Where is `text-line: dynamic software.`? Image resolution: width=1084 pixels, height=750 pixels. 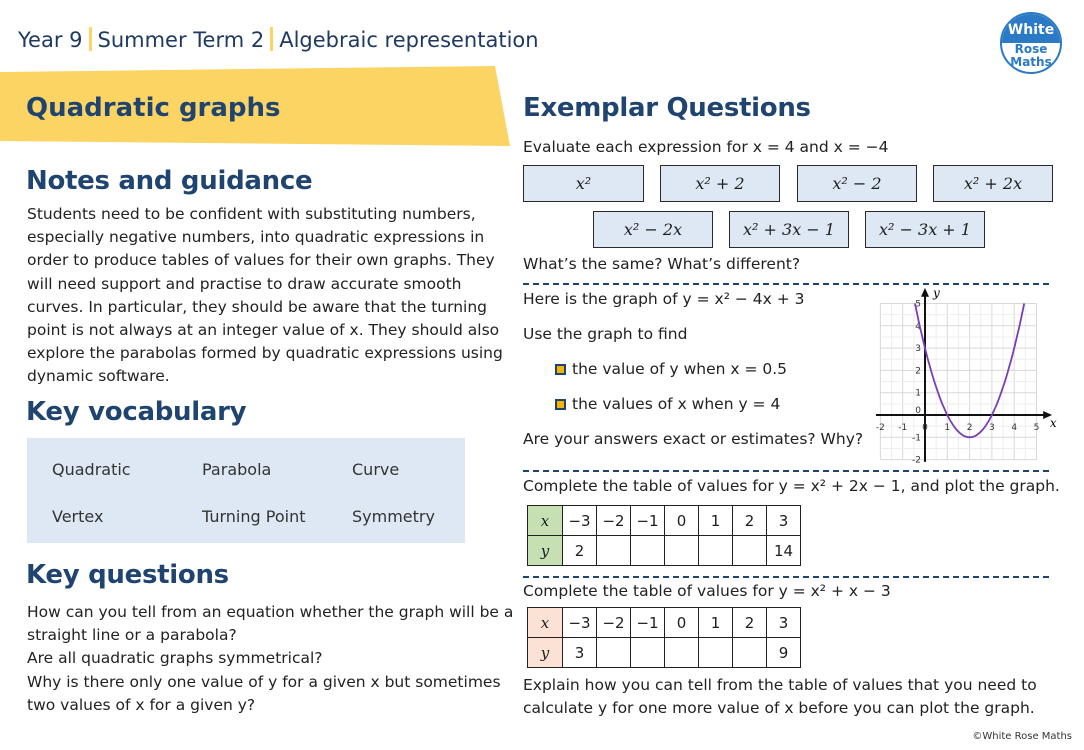
text-line: dynamic software. is located at coordinates (98, 376).